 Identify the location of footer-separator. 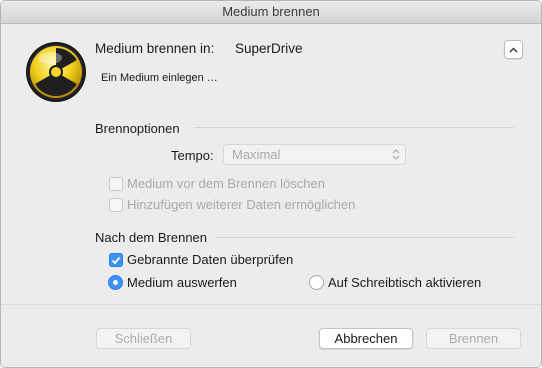
(271, 304).